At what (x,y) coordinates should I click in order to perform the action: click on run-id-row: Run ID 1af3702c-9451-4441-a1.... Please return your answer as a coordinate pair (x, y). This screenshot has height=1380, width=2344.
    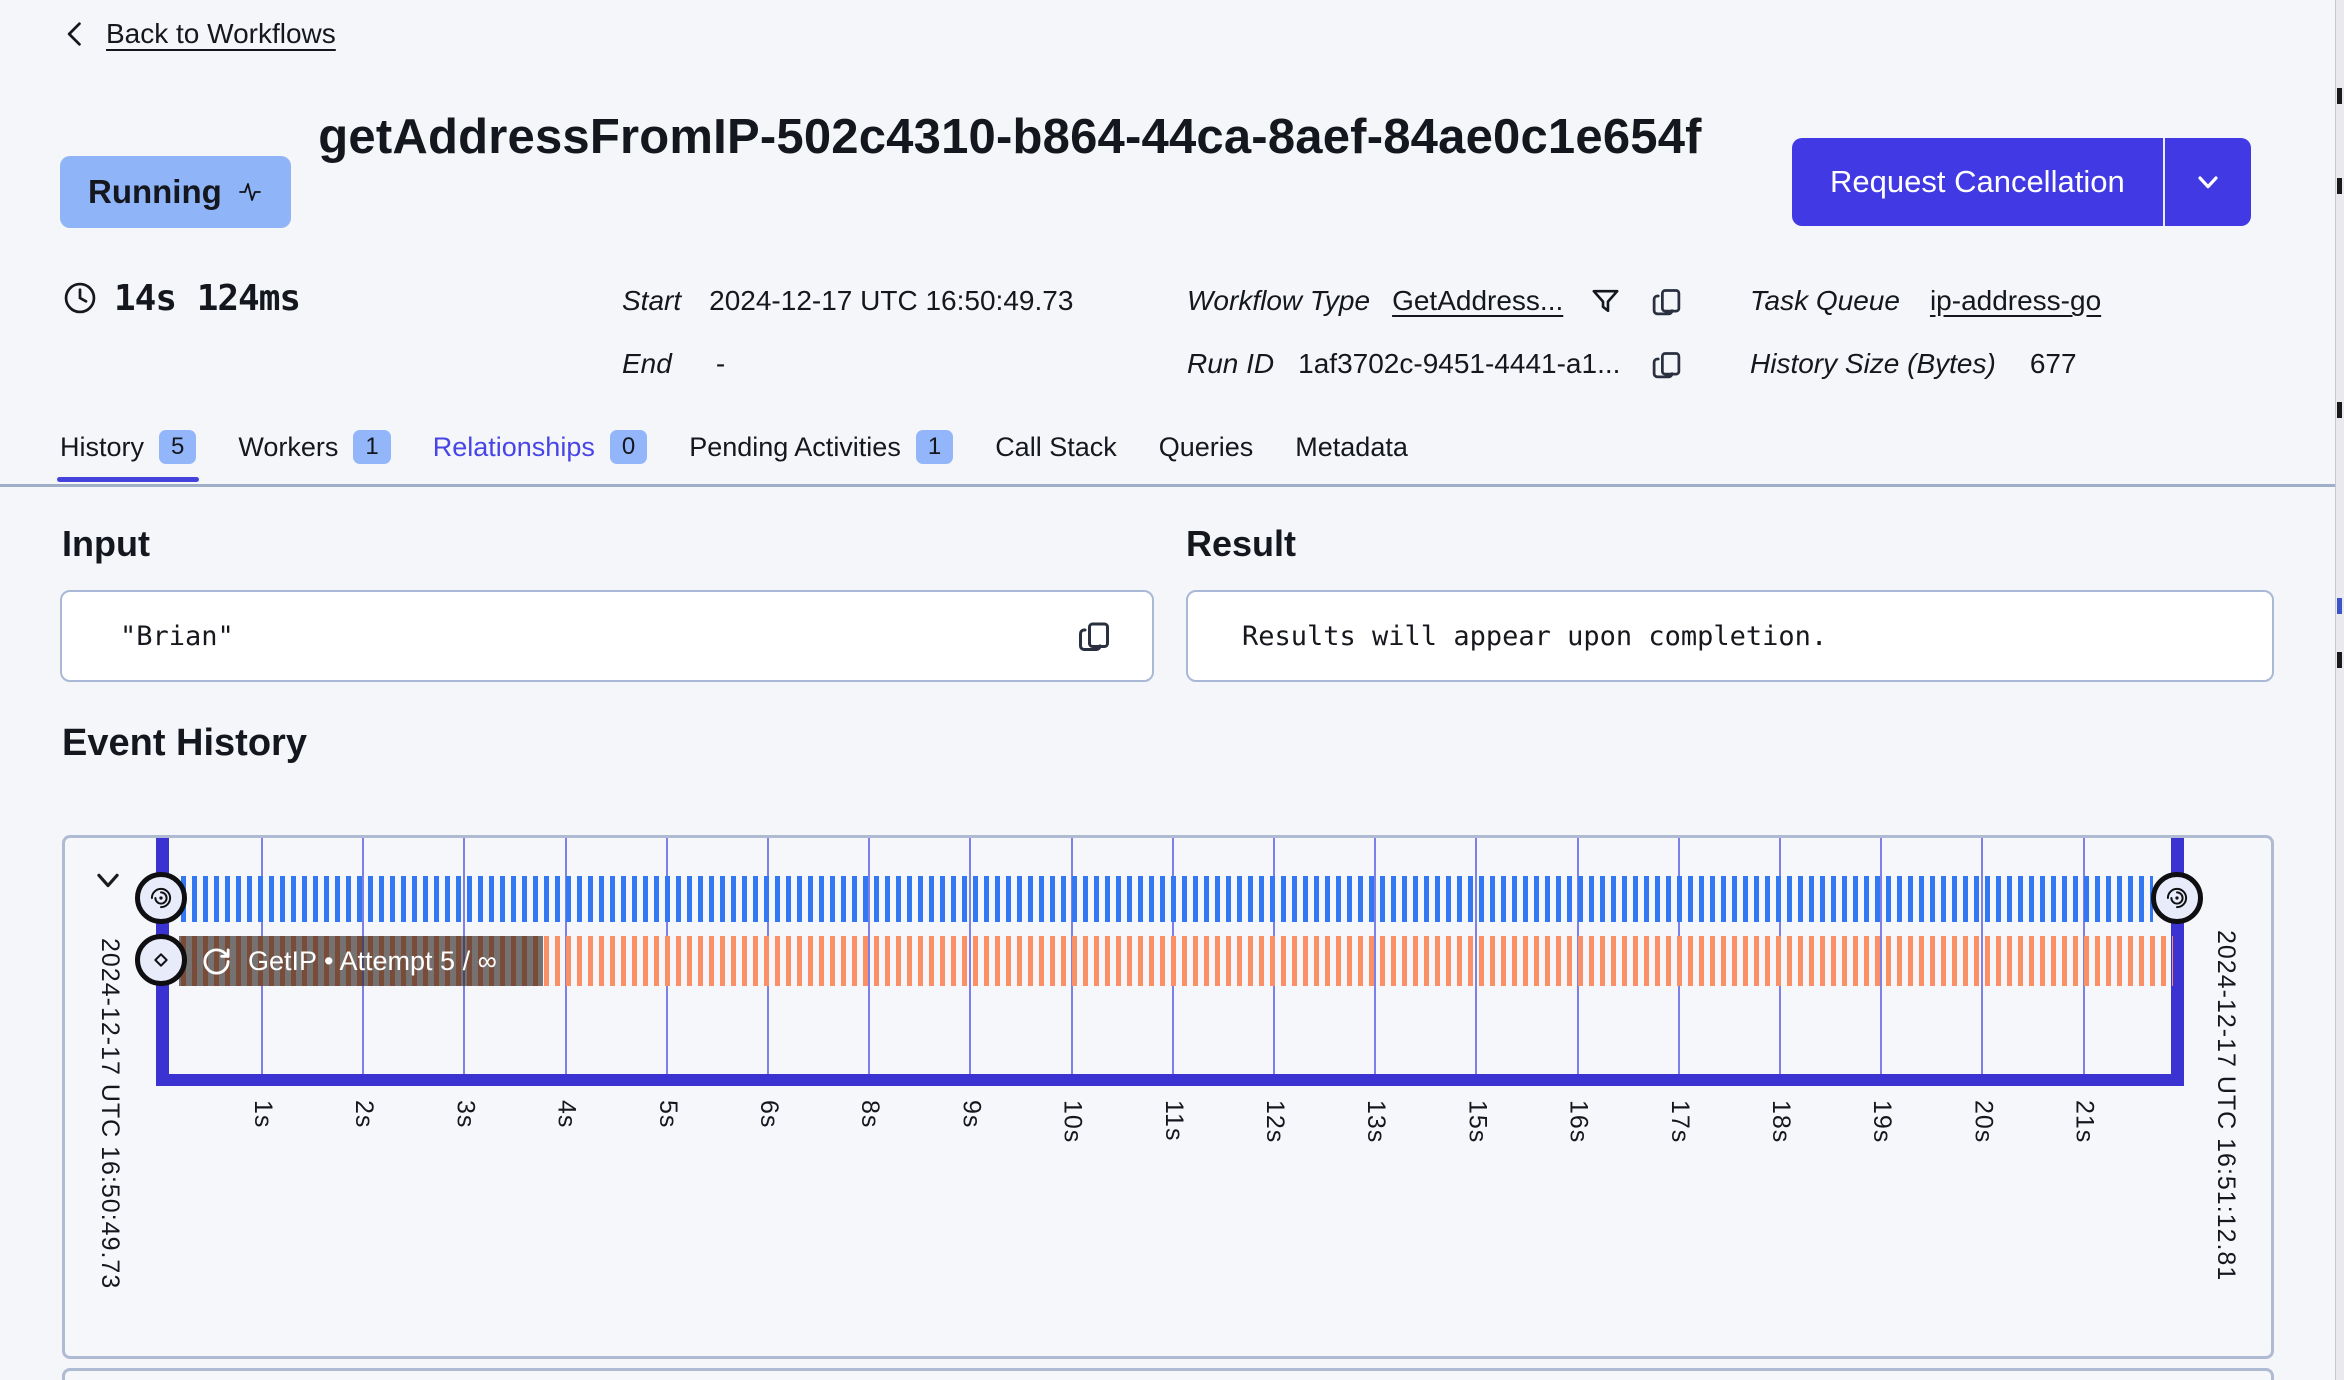
    Looking at the image, I should click on (1435, 364).